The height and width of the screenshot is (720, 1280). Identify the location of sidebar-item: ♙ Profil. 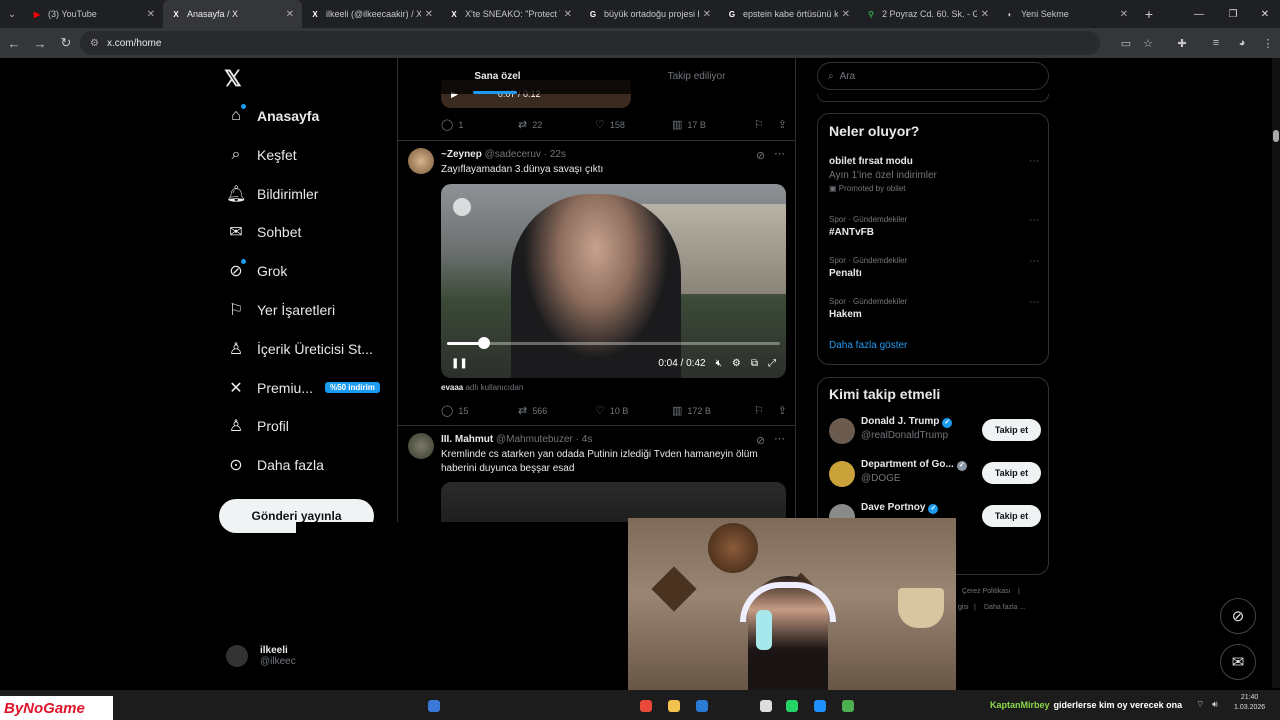
(257, 426).